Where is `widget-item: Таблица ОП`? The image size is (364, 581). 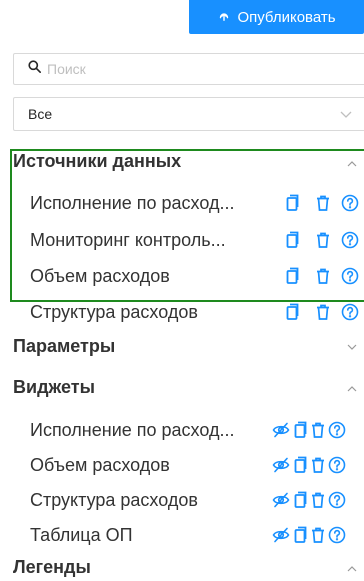
widget-item: Таблица ОП is located at coordinates (81, 535).